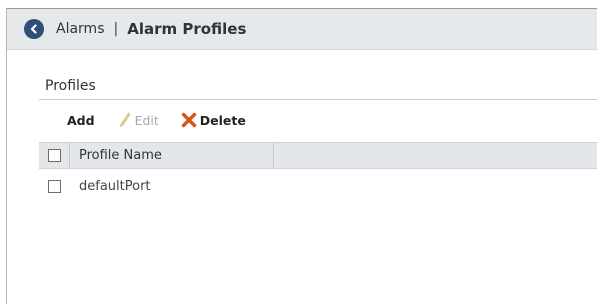 This screenshot has height=304, width=597. I want to click on add-button-label: Add, so click(81, 120).